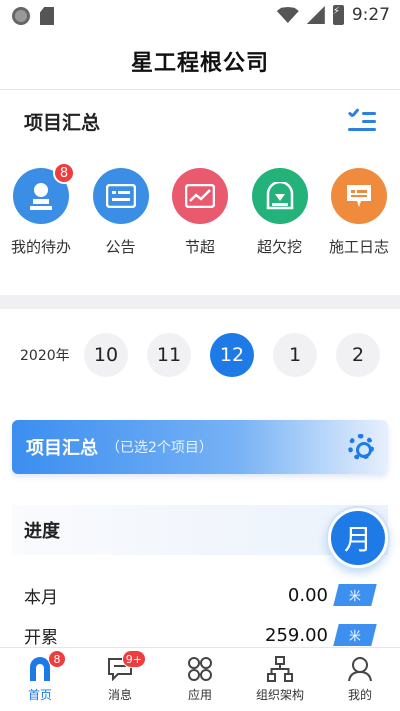  I want to click on sd-card-icon, so click(47, 16).